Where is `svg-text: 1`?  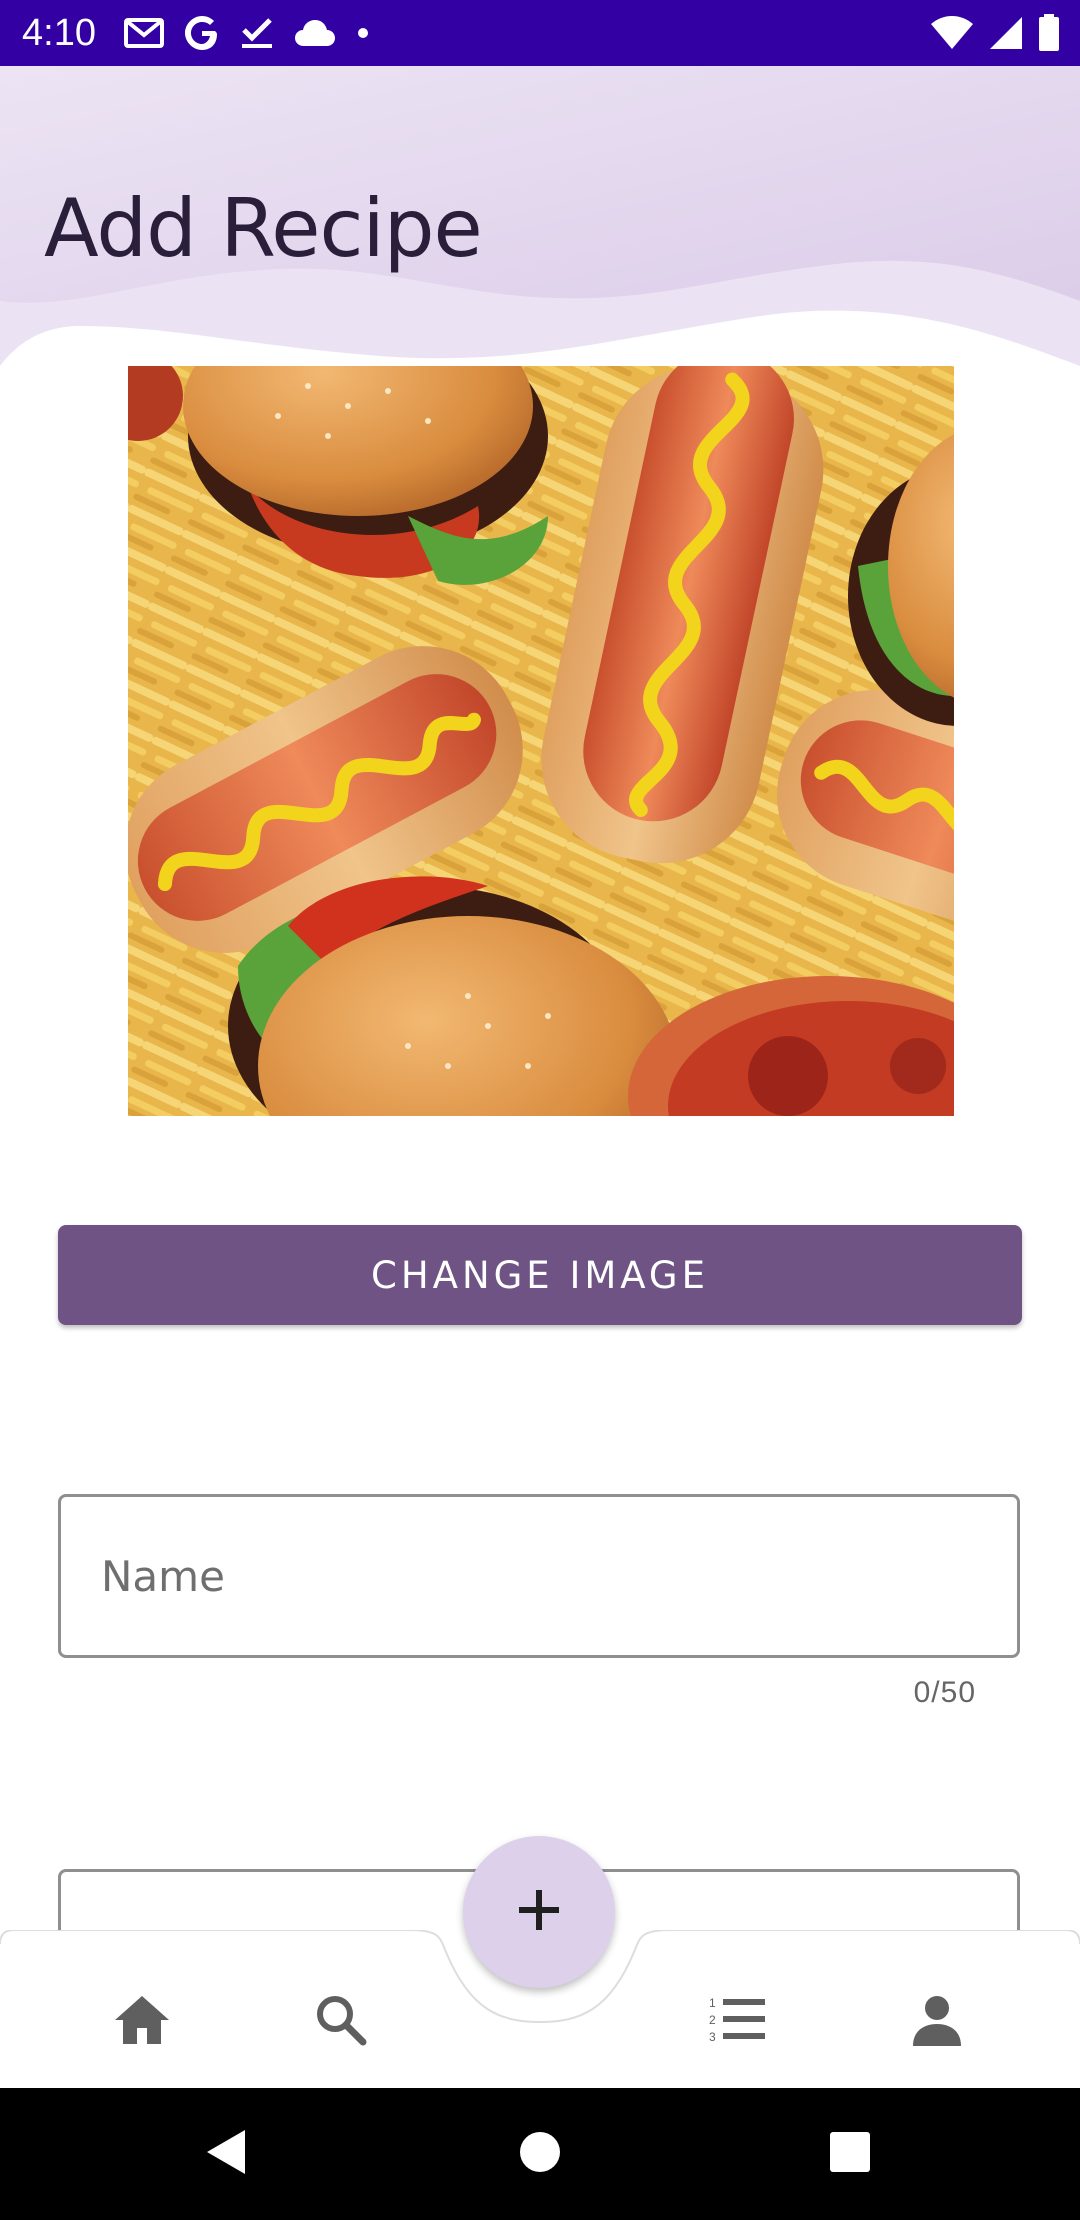
svg-text: 1 is located at coordinates (712, 2003).